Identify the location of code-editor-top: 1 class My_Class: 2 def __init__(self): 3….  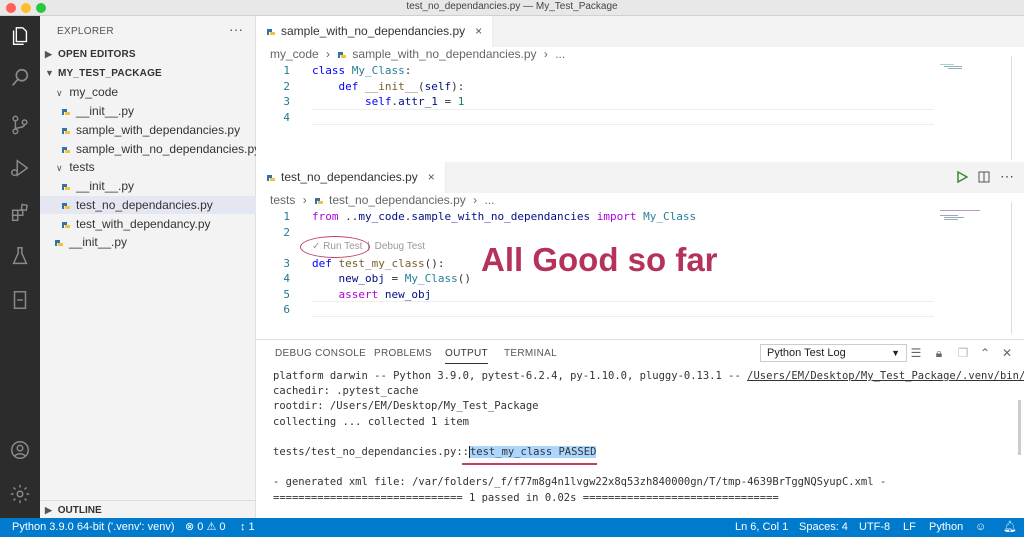
(606, 94).